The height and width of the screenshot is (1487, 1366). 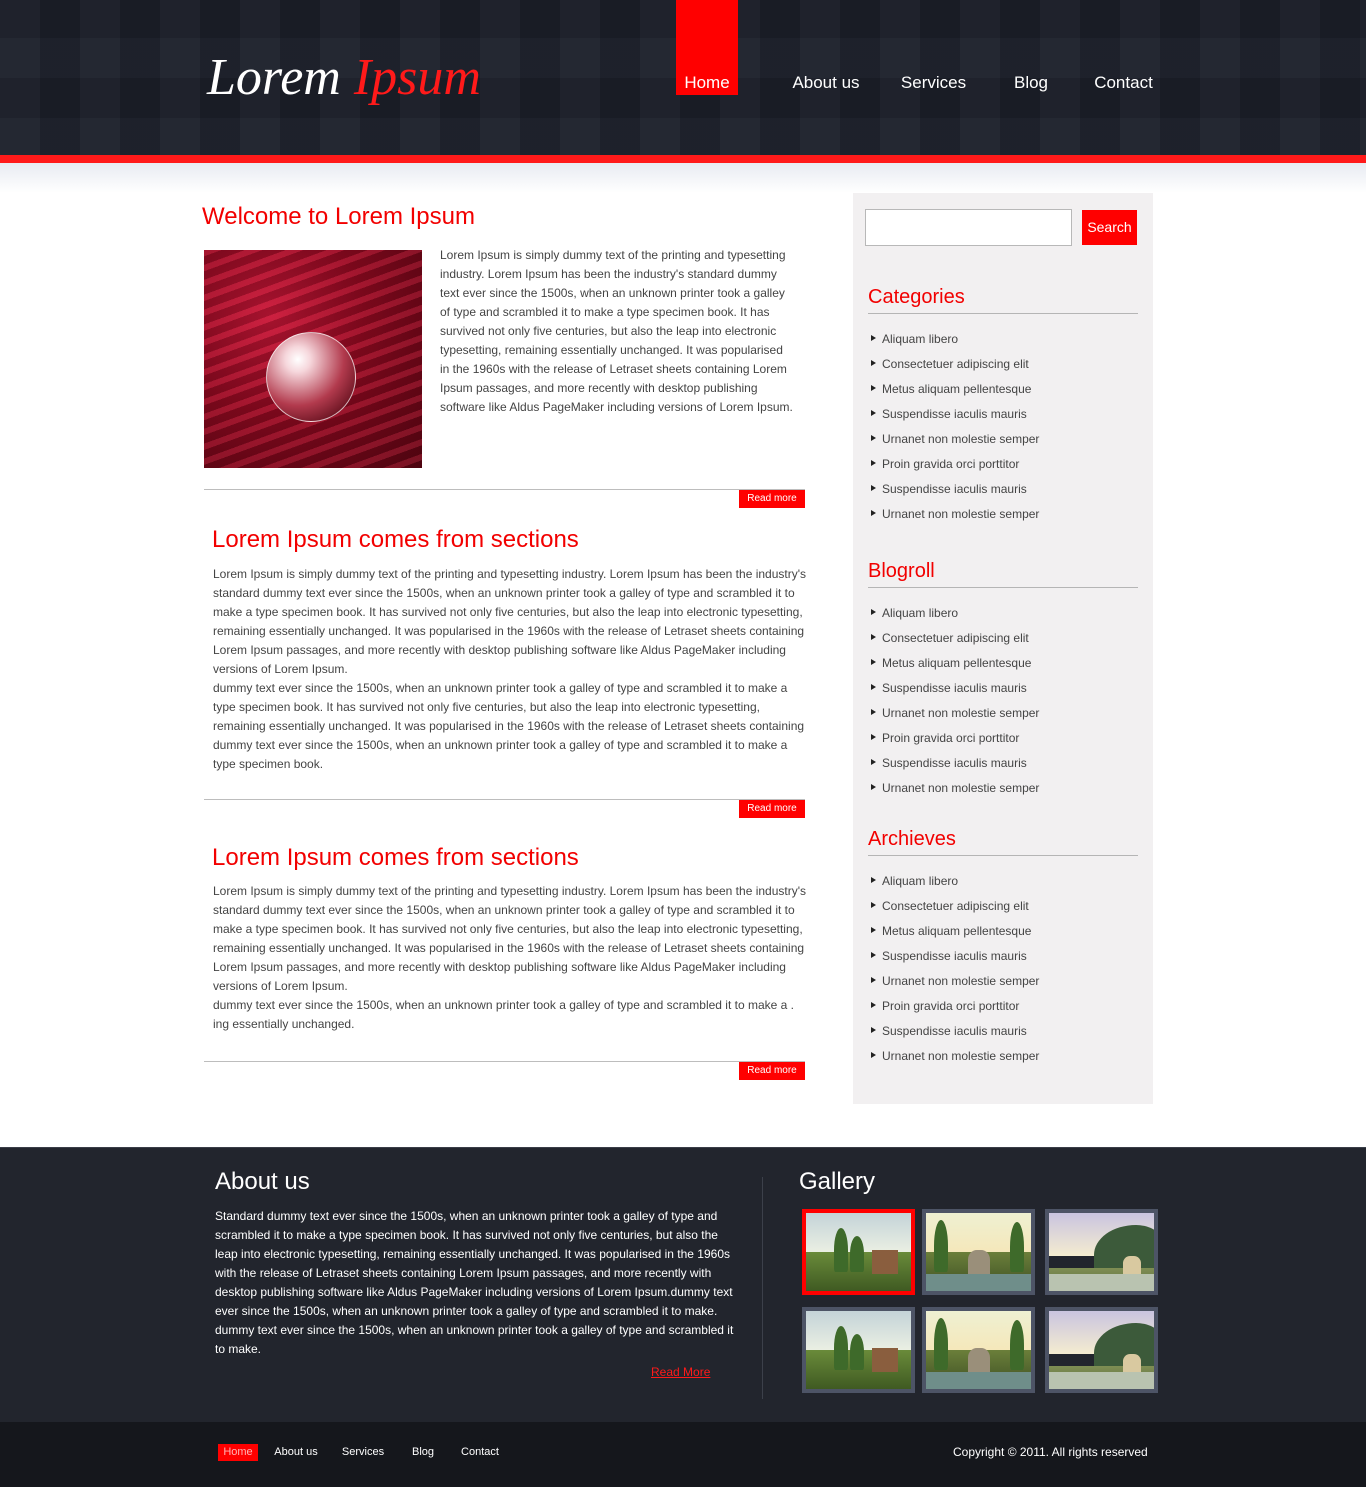 I want to click on search-button: Search, so click(x=1109, y=227).